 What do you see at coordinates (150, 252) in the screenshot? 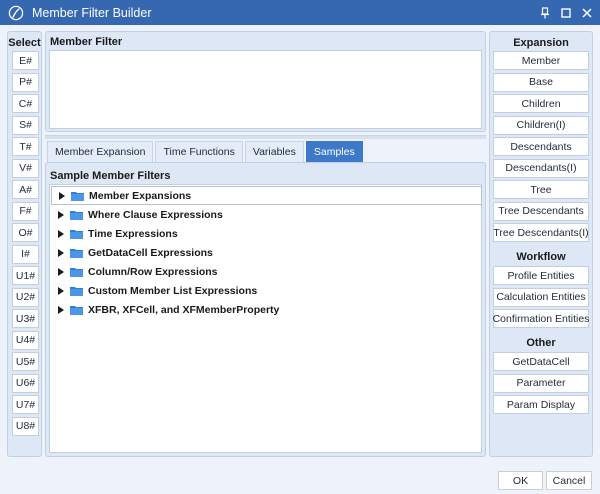
I see `tree-item-label: GetDataCell Expressions` at bounding box center [150, 252].